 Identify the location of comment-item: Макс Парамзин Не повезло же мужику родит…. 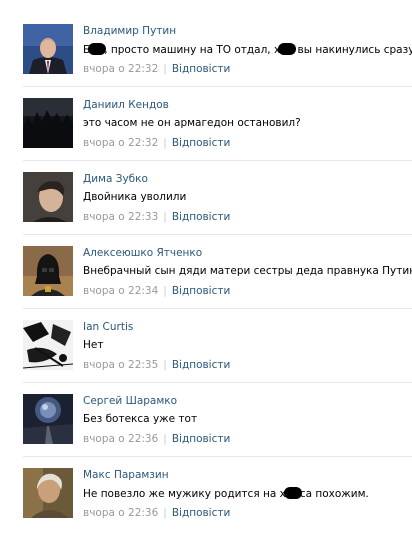
(206, 481).